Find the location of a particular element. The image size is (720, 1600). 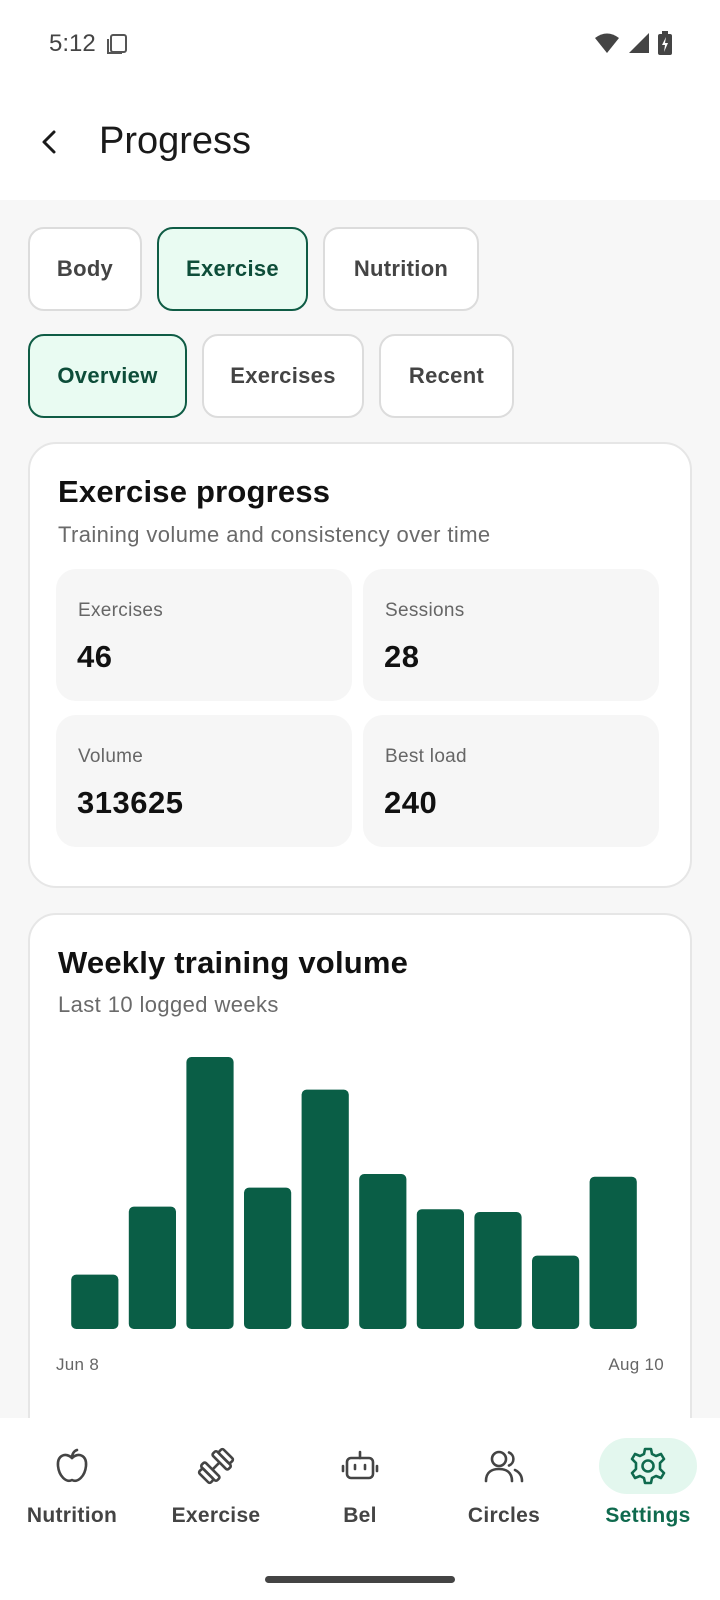

stat-value: 28 is located at coordinates (402, 656).